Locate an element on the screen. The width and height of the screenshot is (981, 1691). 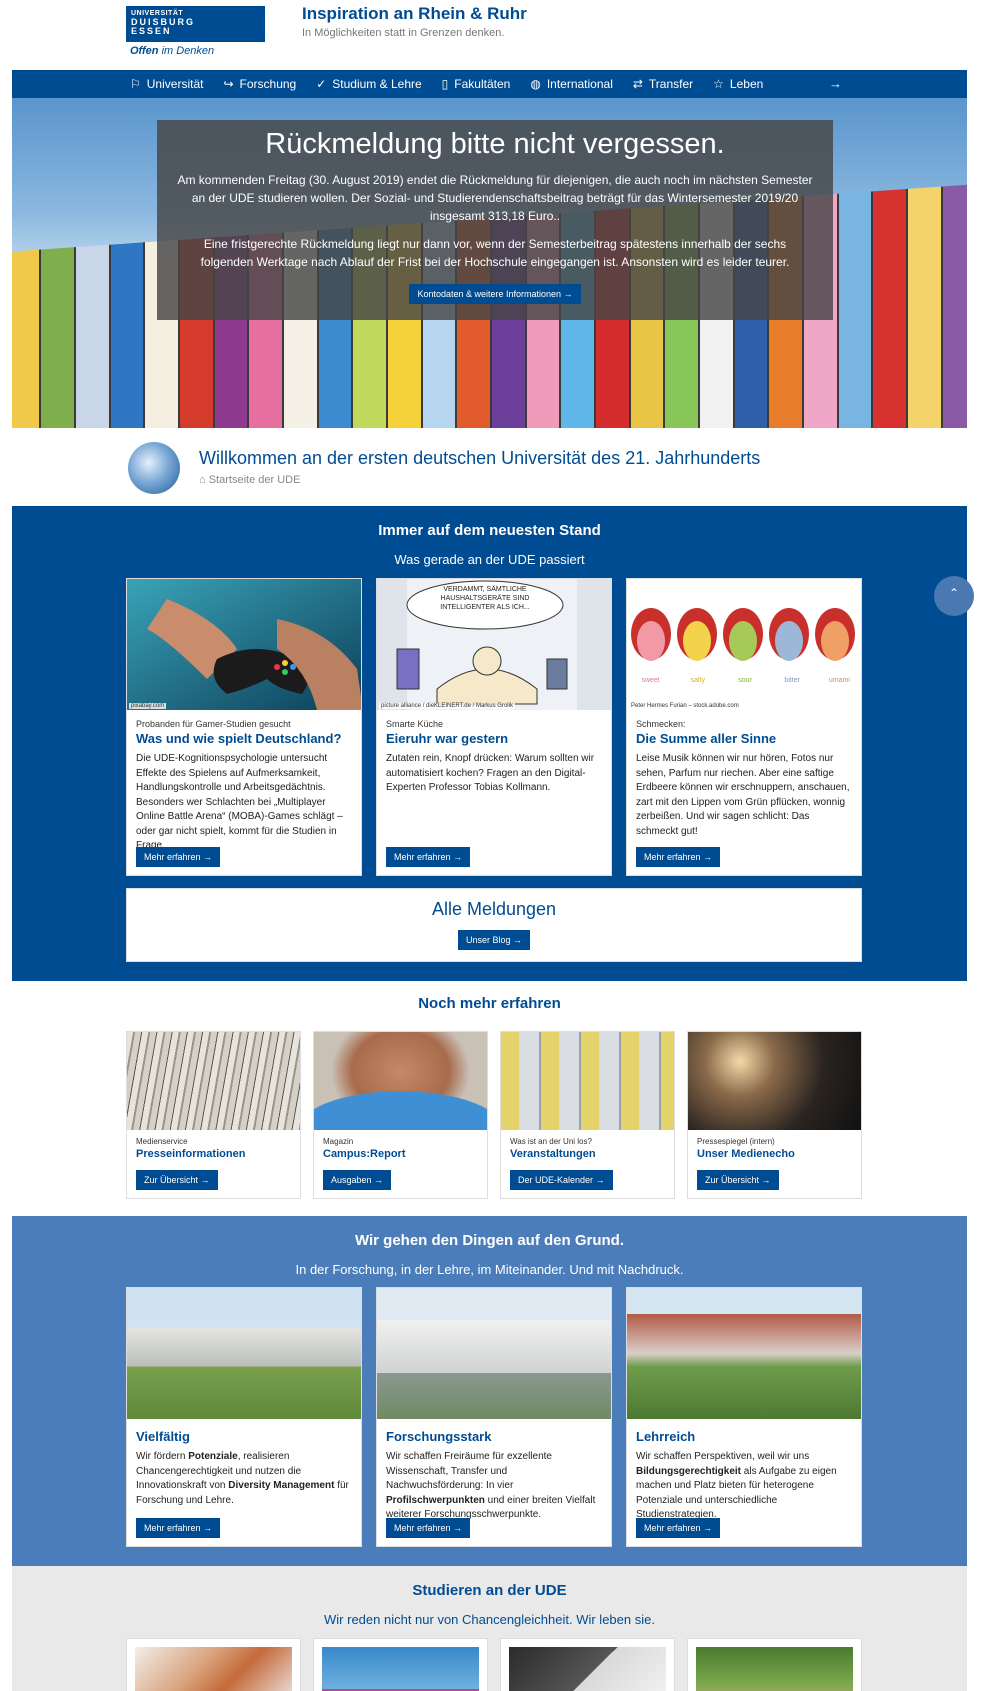
logo-line-3: ESSEN is located at coordinates (151, 31).